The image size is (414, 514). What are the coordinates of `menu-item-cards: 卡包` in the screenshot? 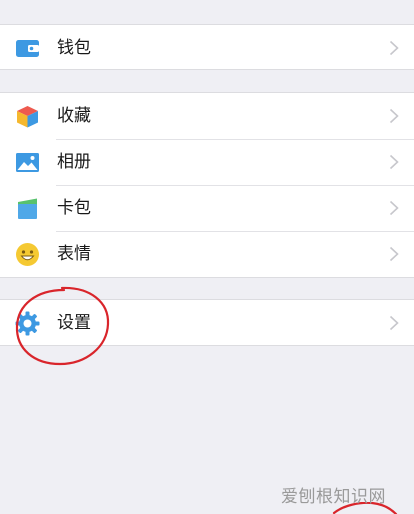 It's located at (207, 208).